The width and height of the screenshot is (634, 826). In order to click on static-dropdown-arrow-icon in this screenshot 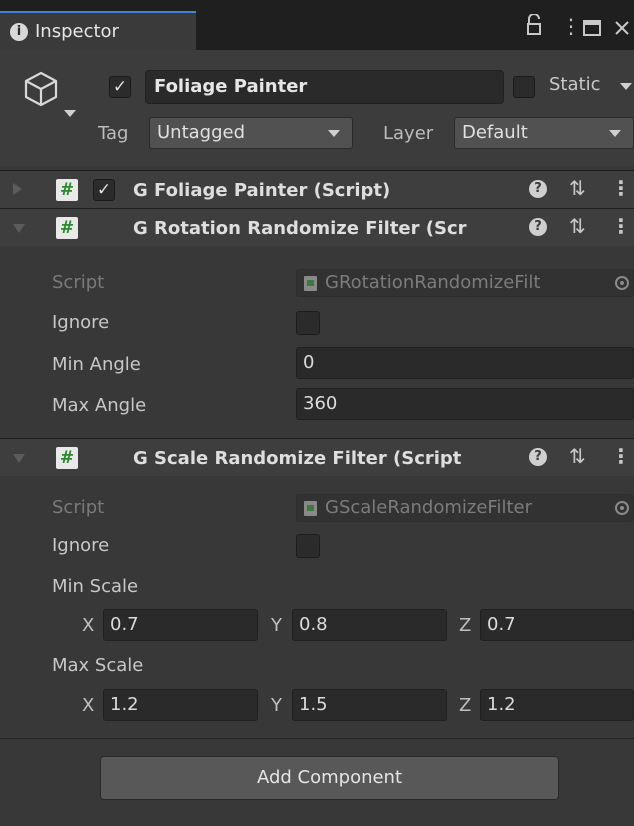, I will do `click(626, 86)`.